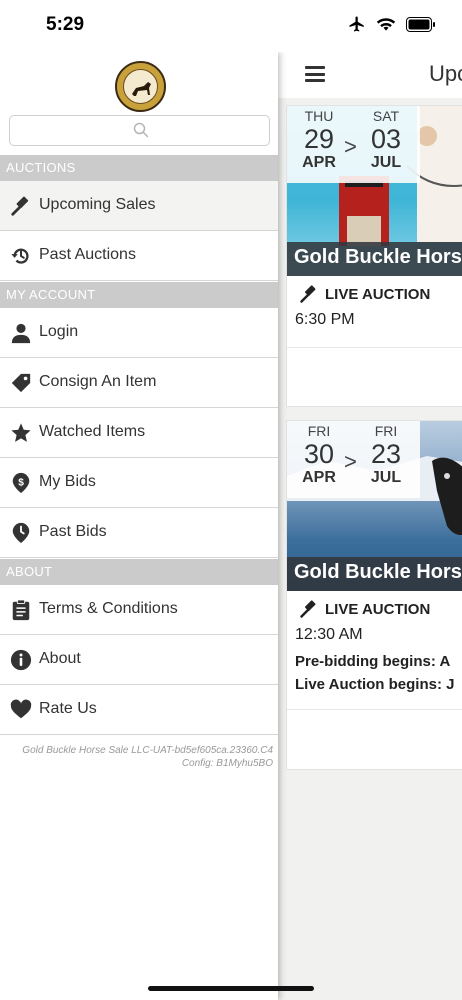  Describe the element at coordinates (98, 381) in the screenshot. I see `menu-item-label: Consign An Item` at that location.